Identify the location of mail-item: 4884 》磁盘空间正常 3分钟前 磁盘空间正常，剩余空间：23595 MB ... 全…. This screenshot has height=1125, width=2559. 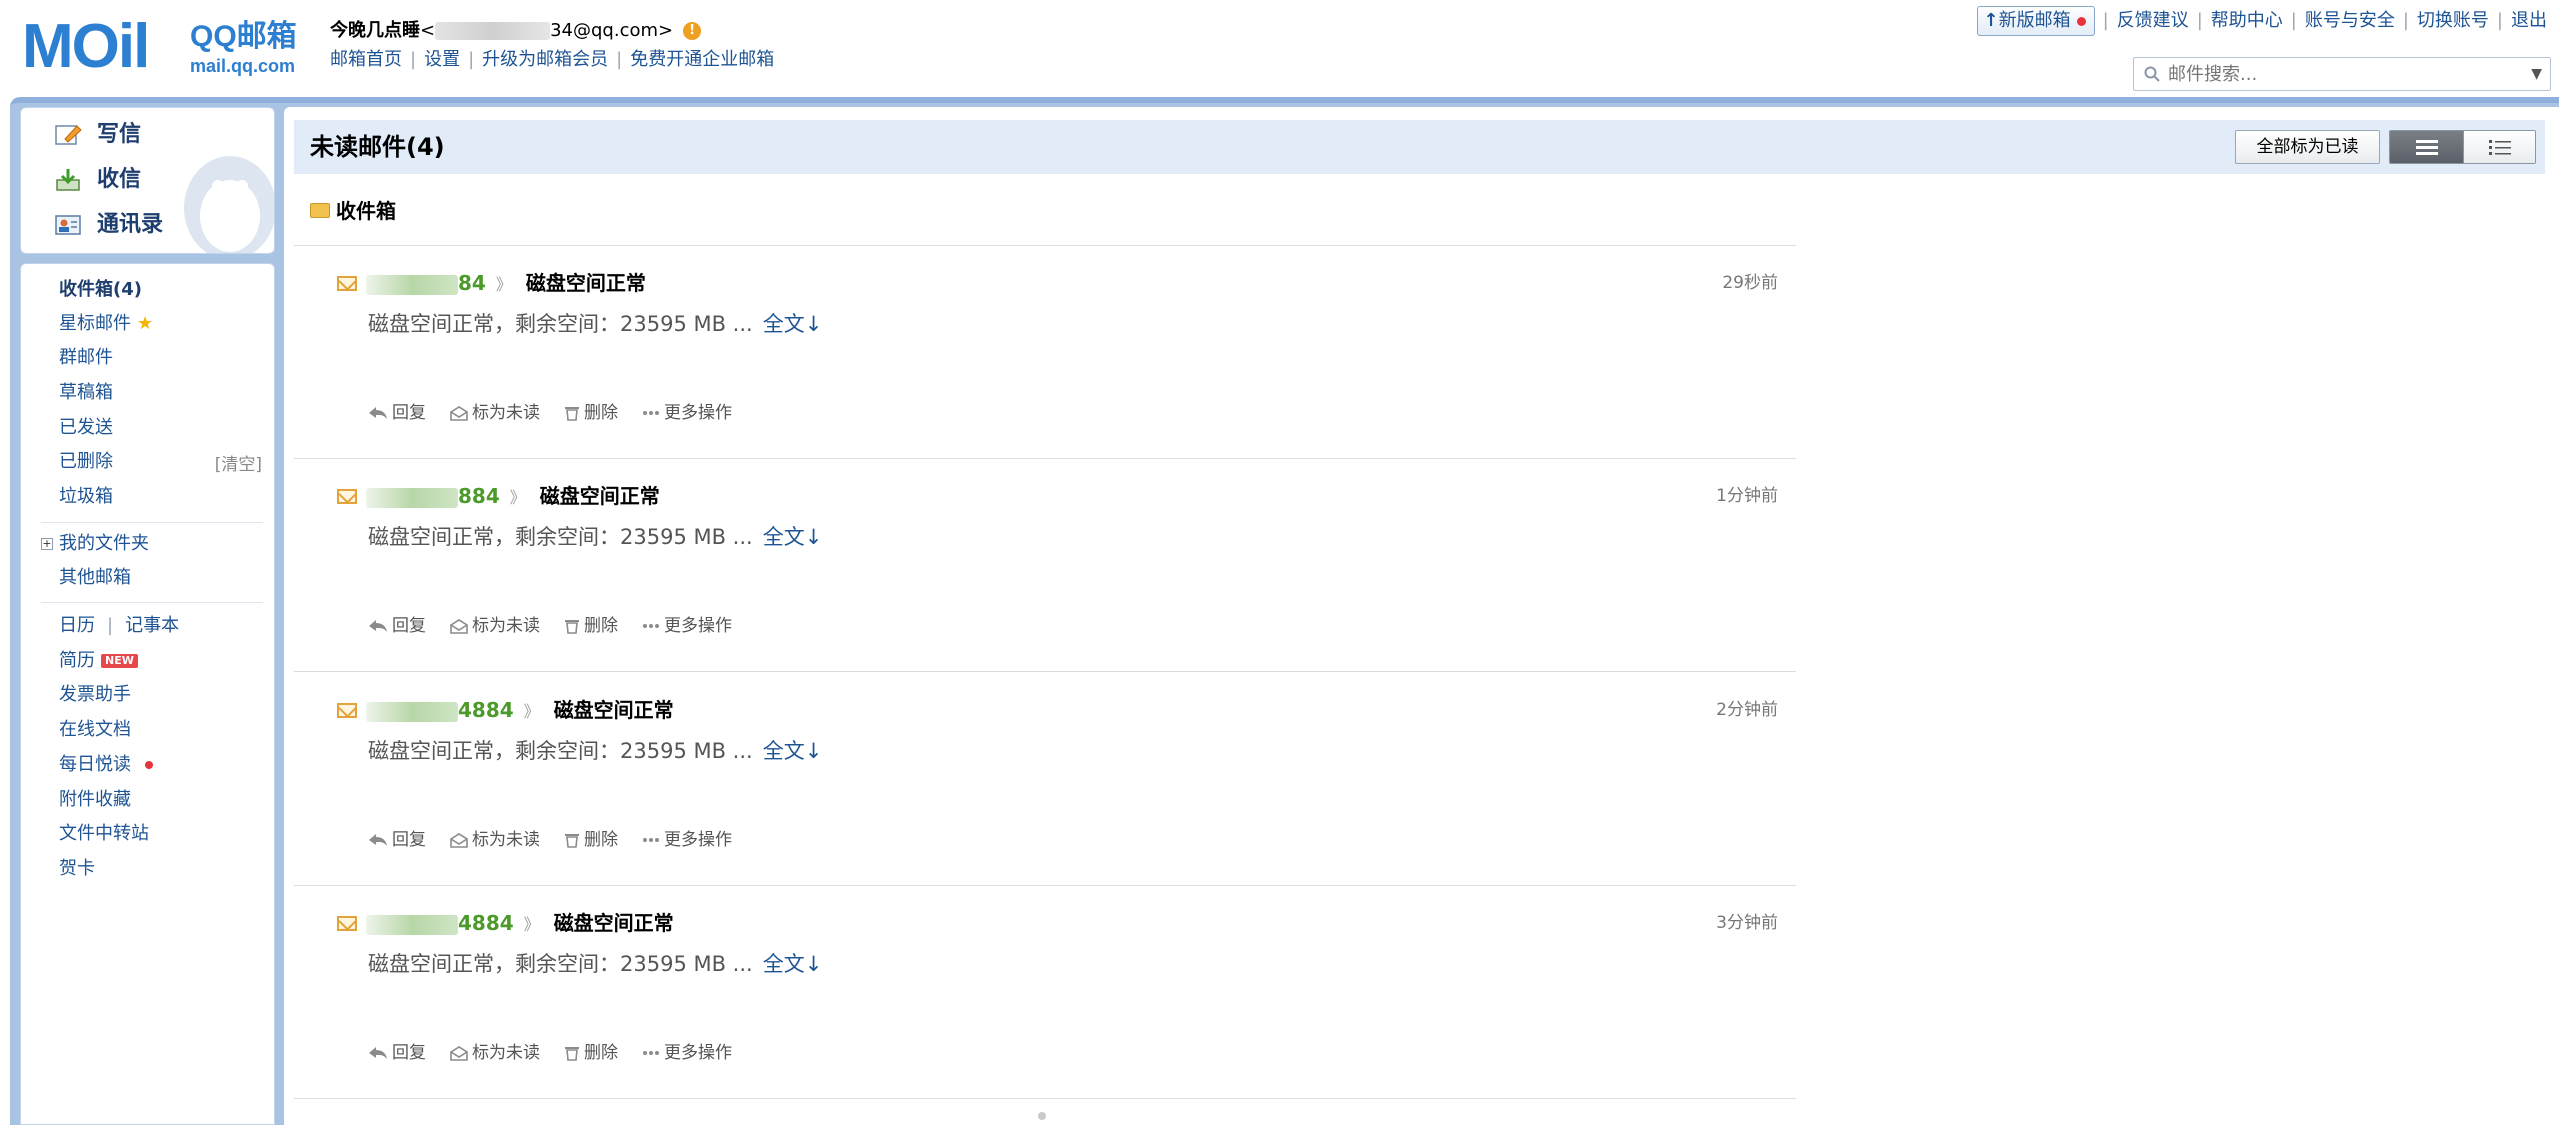
(1045, 996).